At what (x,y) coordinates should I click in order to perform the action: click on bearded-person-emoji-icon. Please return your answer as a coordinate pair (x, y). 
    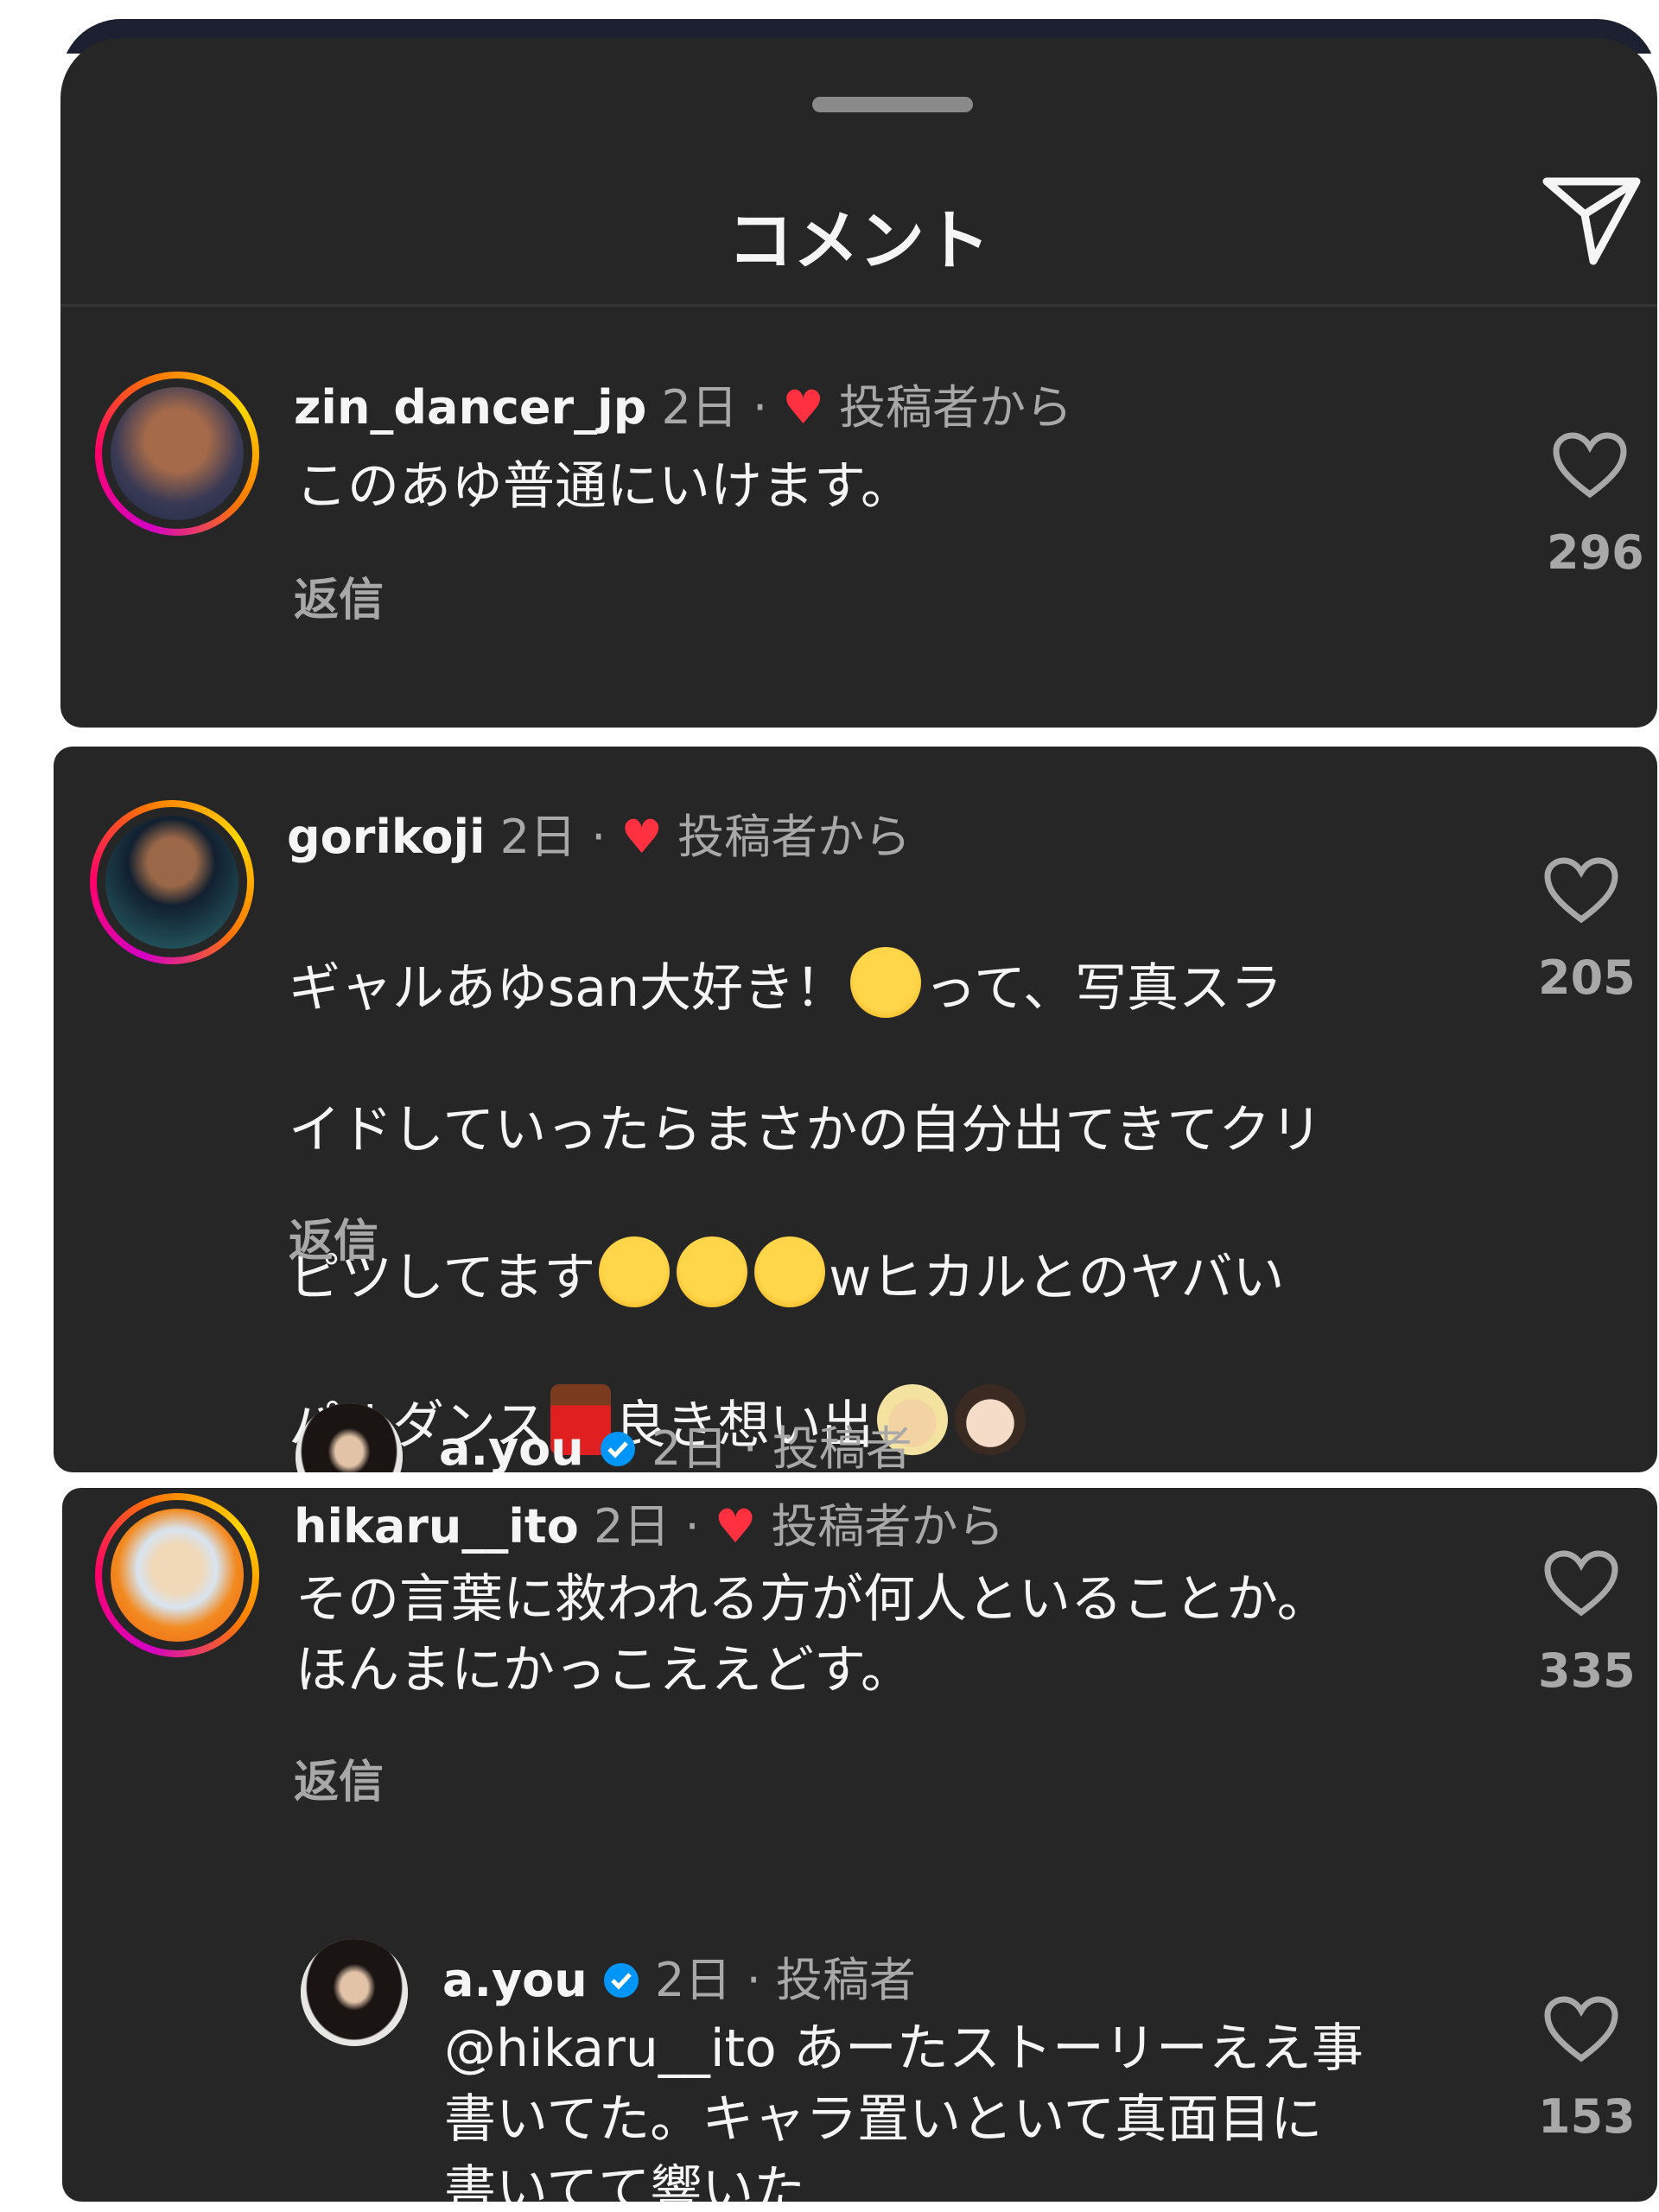
    Looking at the image, I should click on (990, 1419).